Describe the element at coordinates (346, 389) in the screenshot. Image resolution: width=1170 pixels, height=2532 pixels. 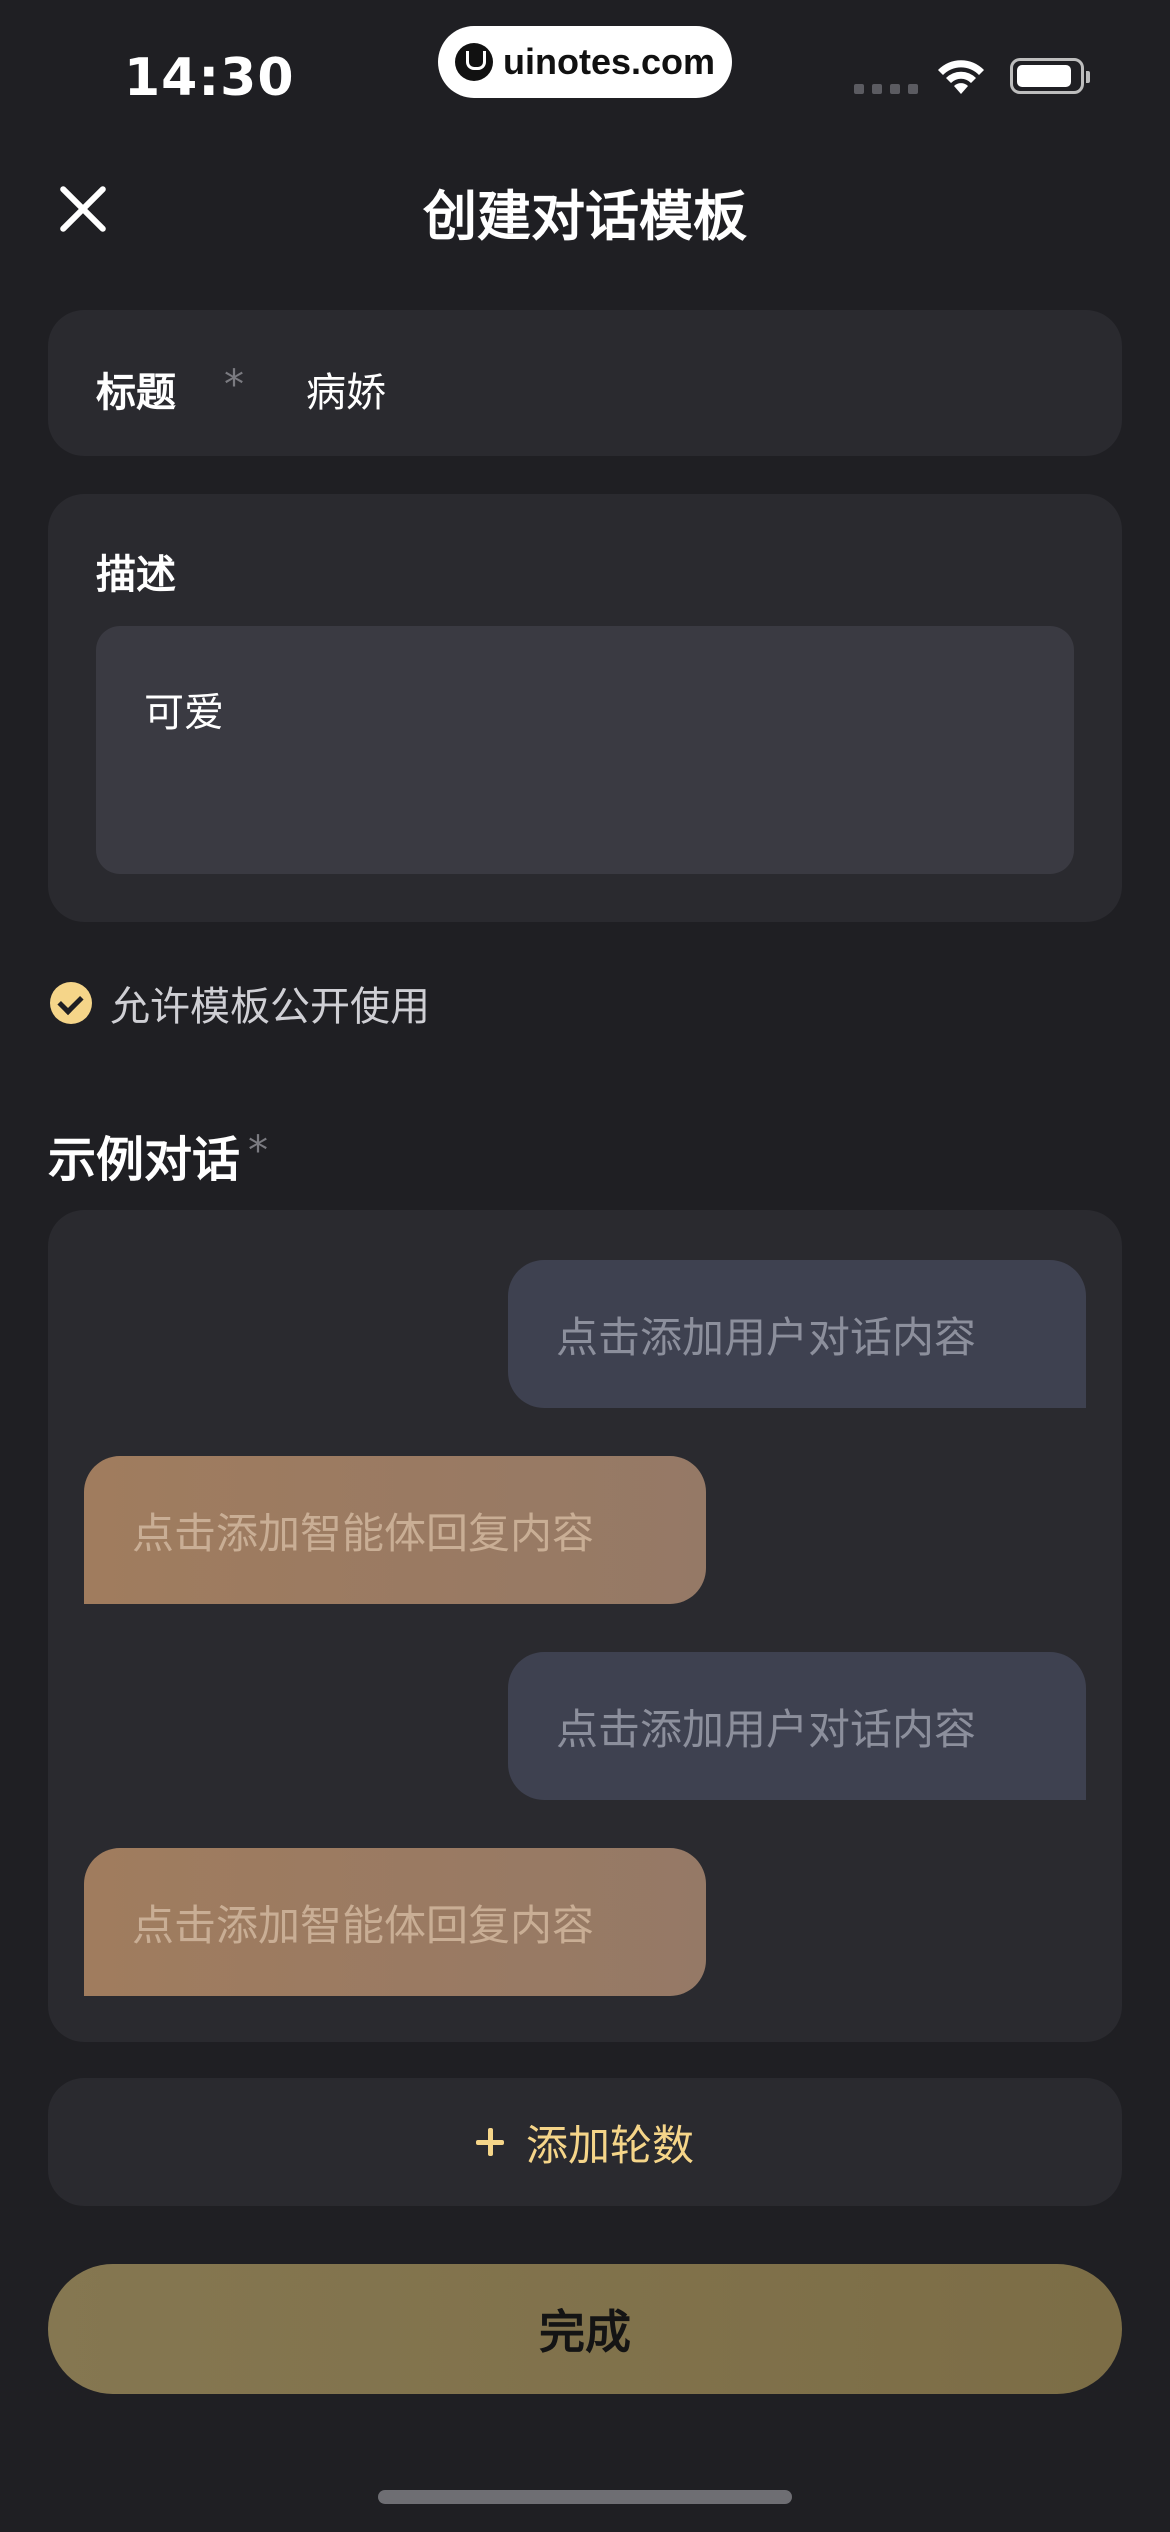
I see `title-input: 病娇` at that location.